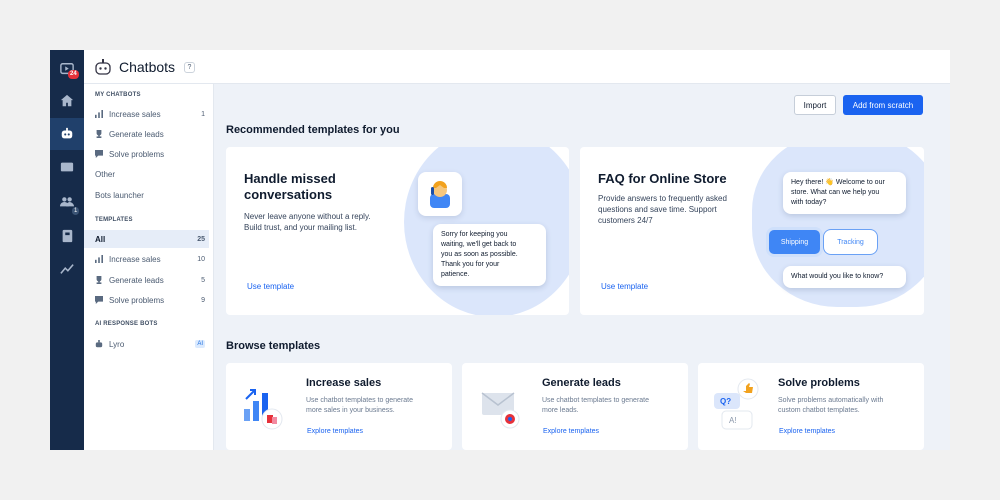 The image size is (1000, 500). Describe the element at coordinates (67, 101) in the screenshot. I see `home-icon` at that location.